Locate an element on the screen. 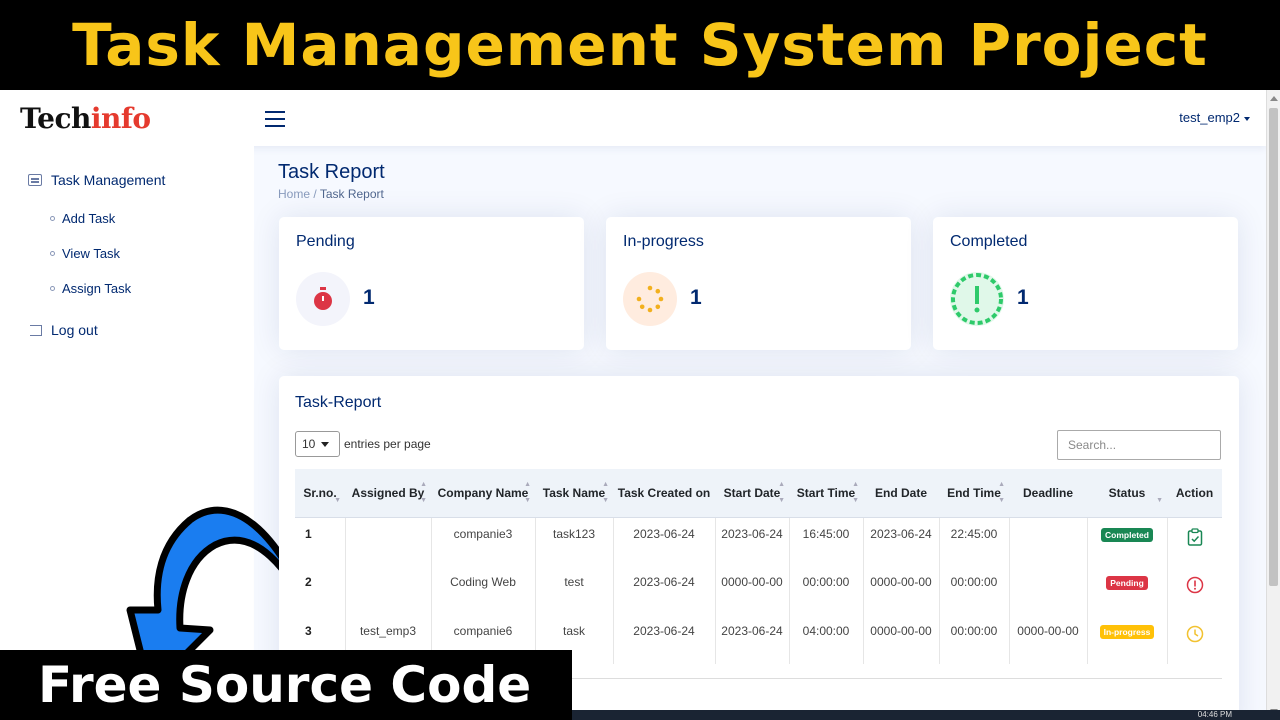  entries-value: 10 is located at coordinates (309, 444).